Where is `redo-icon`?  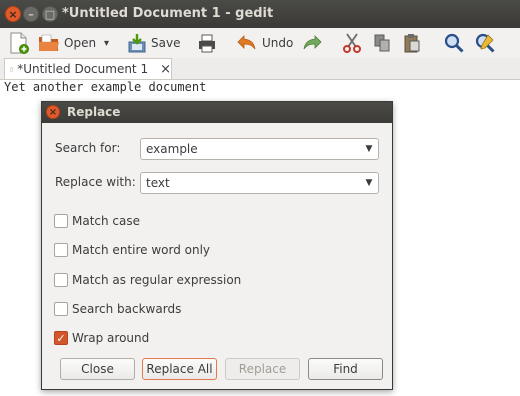
redo-icon is located at coordinates (312, 42).